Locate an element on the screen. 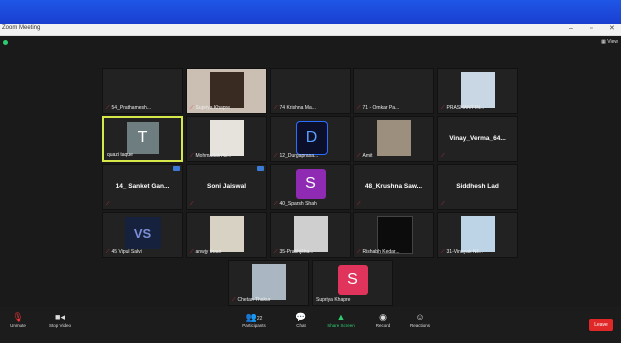 The width and height of the screenshot is (621, 343). share-screen-icon: ▲ is located at coordinates (341, 317).